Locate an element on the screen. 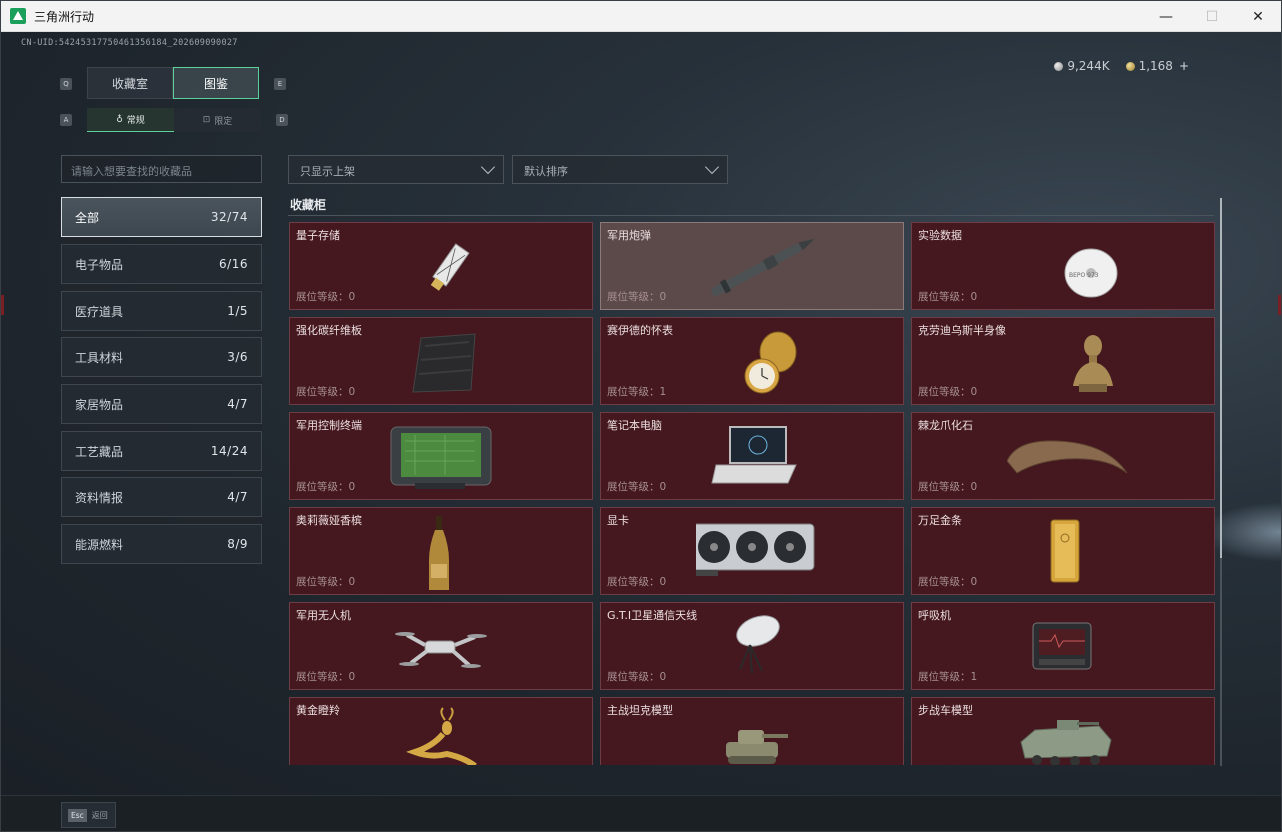 The width and height of the screenshot is (1282, 832). category-count: 32/74 is located at coordinates (229, 217).